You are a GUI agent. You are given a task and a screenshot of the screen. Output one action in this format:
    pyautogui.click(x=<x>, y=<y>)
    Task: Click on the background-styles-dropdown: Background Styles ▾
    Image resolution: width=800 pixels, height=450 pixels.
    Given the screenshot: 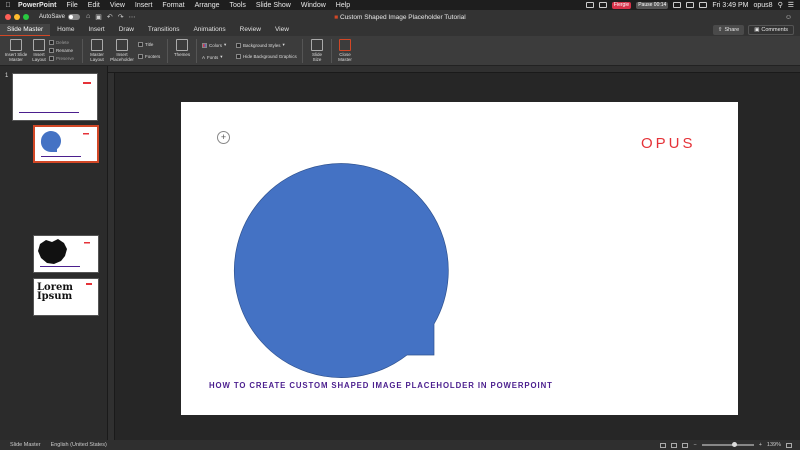 What is the action you would take?
    pyautogui.click(x=260, y=45)
    